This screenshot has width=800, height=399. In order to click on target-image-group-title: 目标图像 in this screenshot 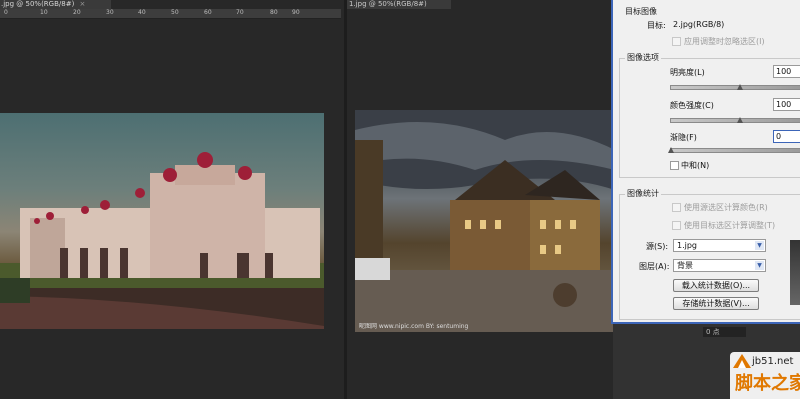, I will do `click(641, 11)`.